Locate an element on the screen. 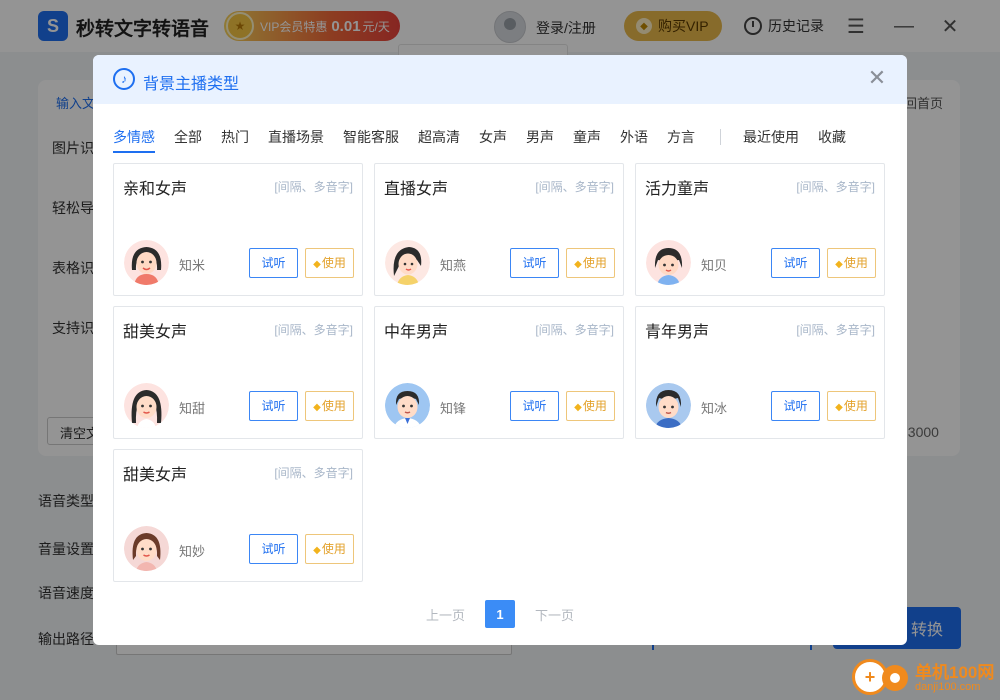 The height and width of the screenshot is (700, 1000). voice-card: 甜美女声 [间隔、多音字] 知甜 试听 ◆使用 is located at coordinates (238, 372).